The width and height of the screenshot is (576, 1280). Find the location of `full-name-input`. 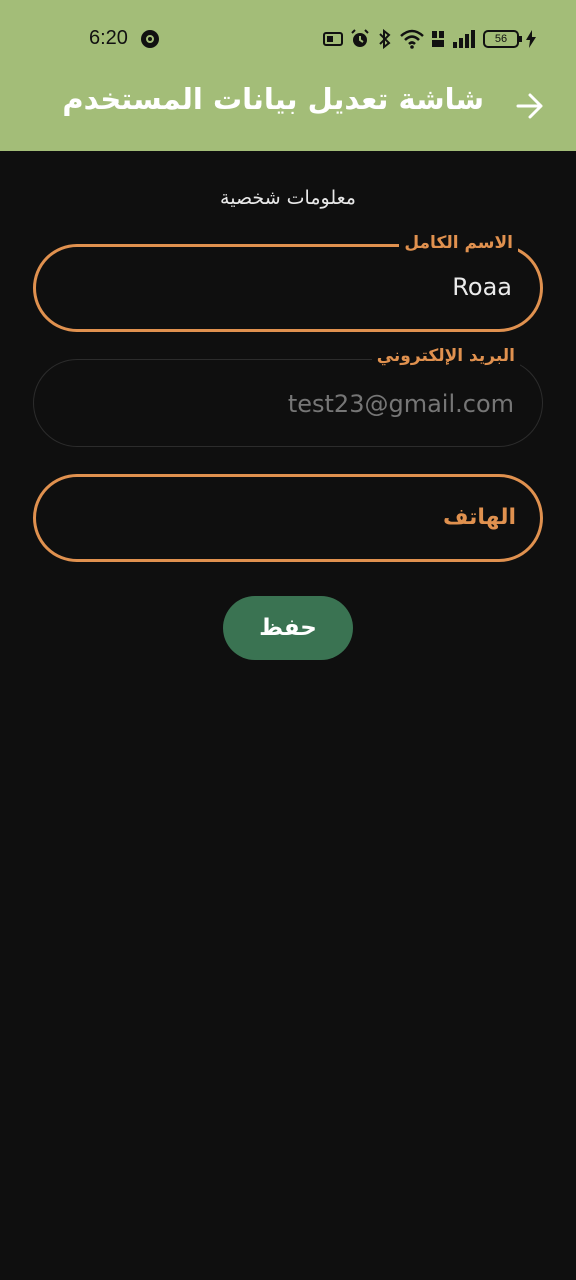

full-name-input is located at coordinates (292, 287).